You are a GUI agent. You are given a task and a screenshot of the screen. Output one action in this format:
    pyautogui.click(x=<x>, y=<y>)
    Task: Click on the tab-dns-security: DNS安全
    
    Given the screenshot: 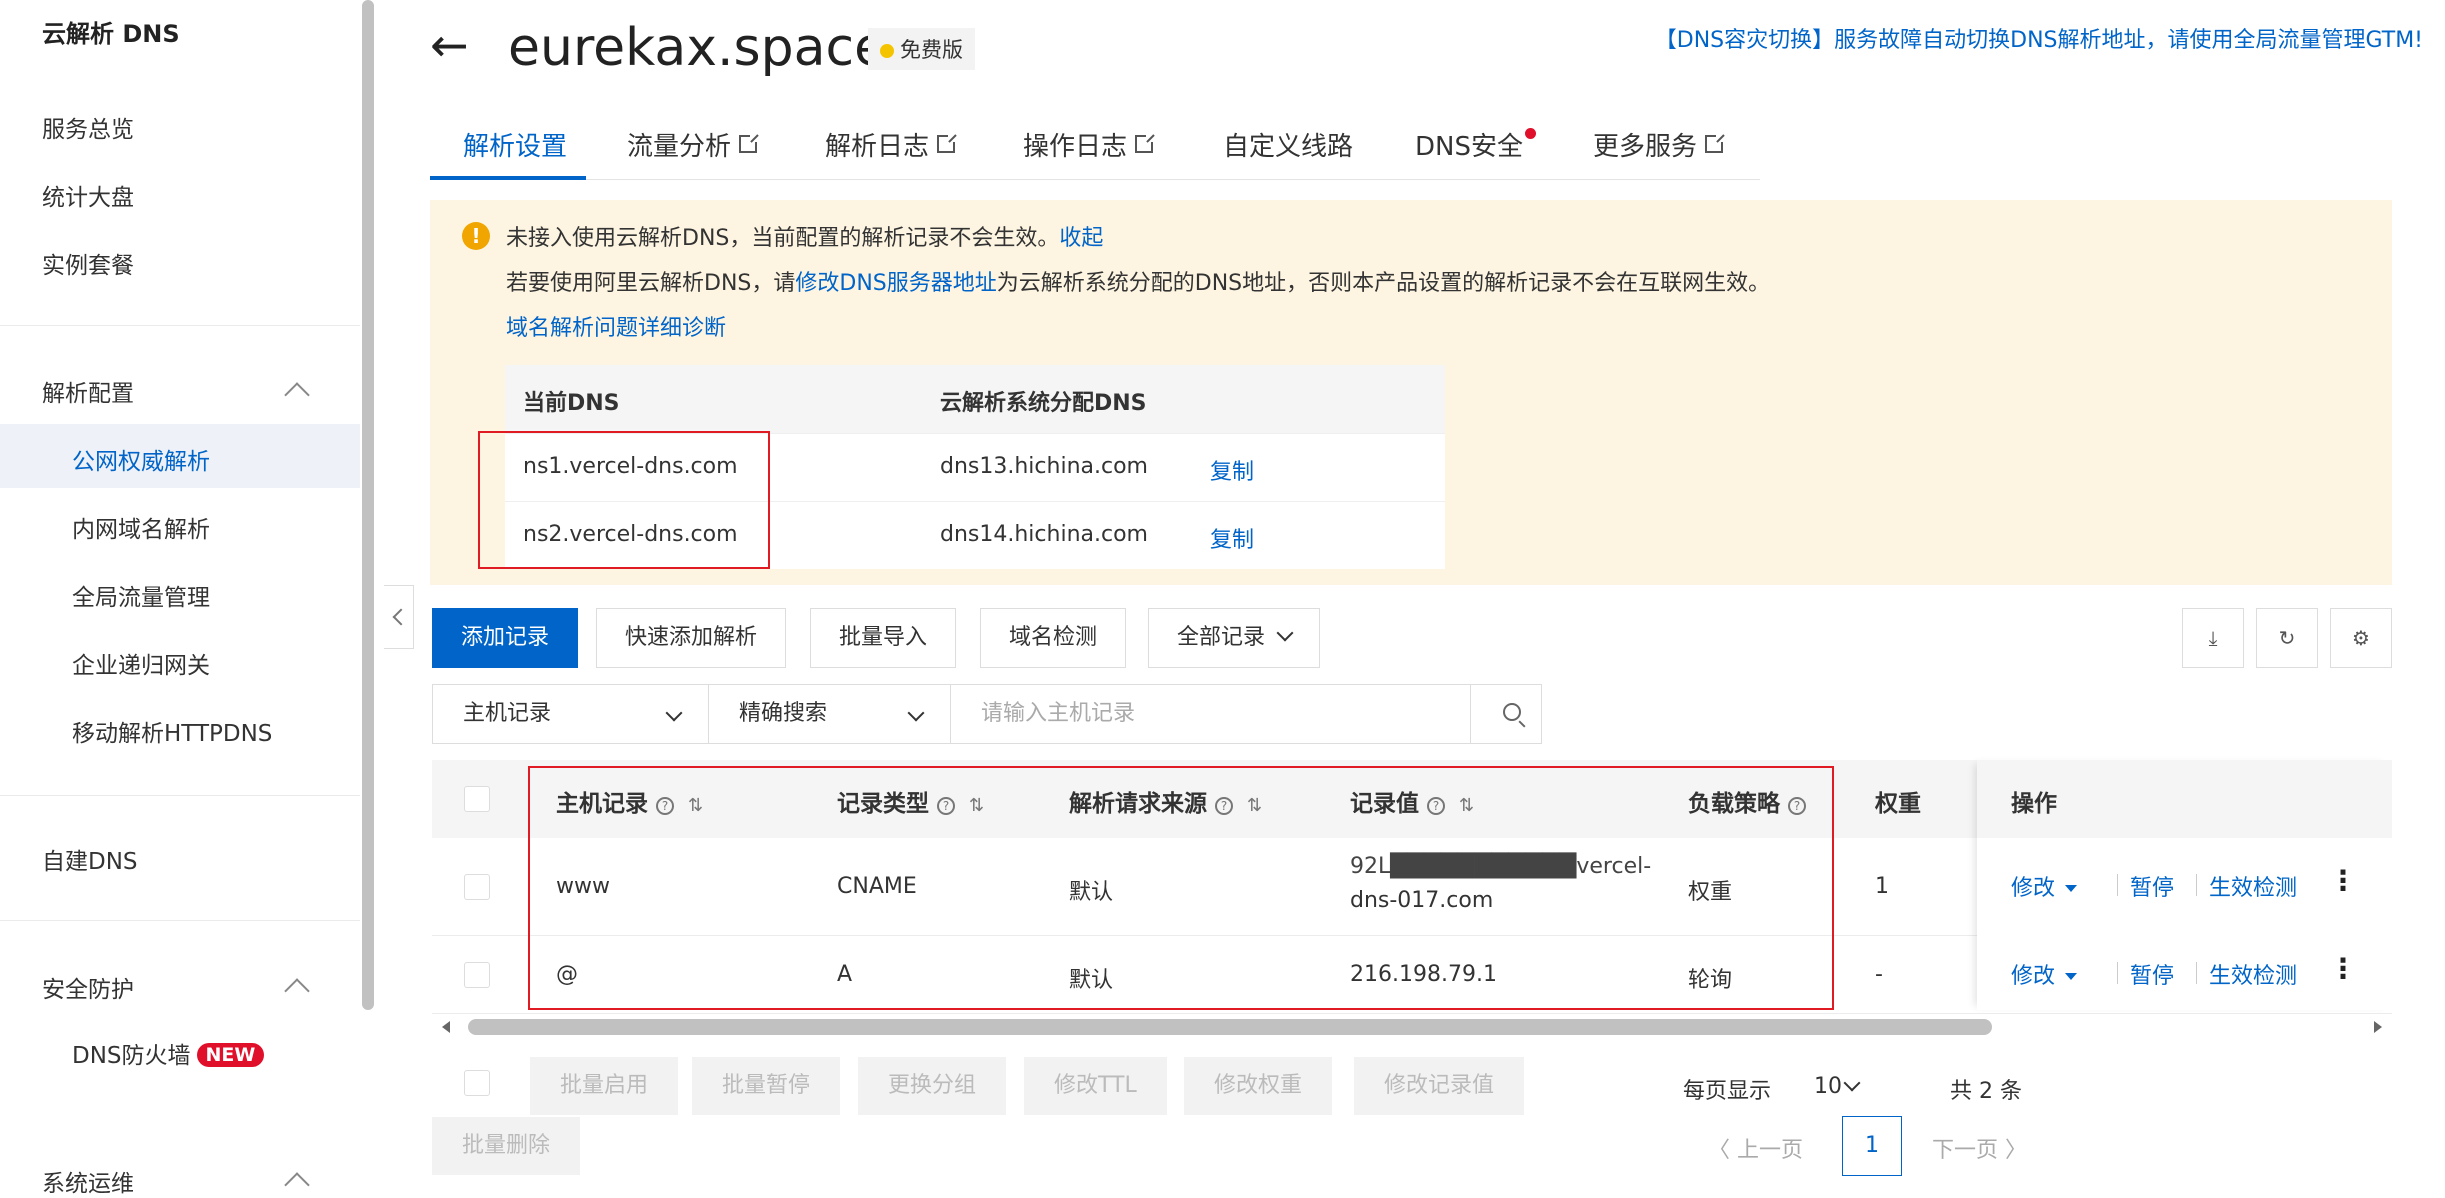 What is the action you would take?
    pyautogui.click(x=1475, y=144)
    